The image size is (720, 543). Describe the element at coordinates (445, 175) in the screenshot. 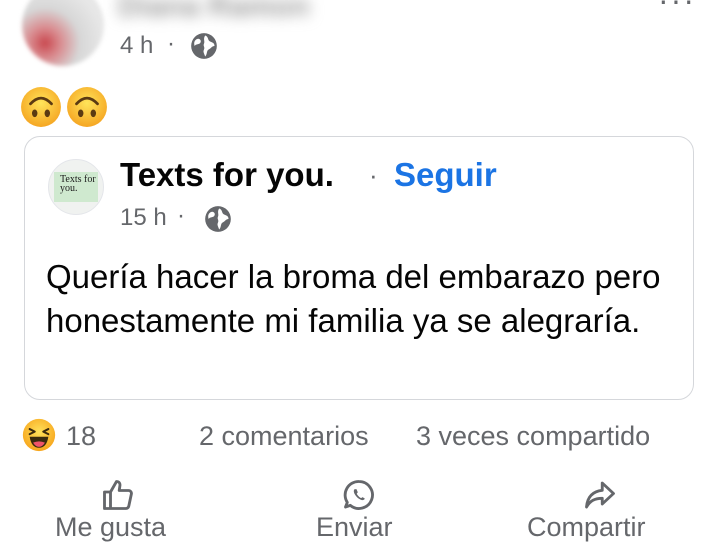

I see `follow-button: Seguir` at that location.